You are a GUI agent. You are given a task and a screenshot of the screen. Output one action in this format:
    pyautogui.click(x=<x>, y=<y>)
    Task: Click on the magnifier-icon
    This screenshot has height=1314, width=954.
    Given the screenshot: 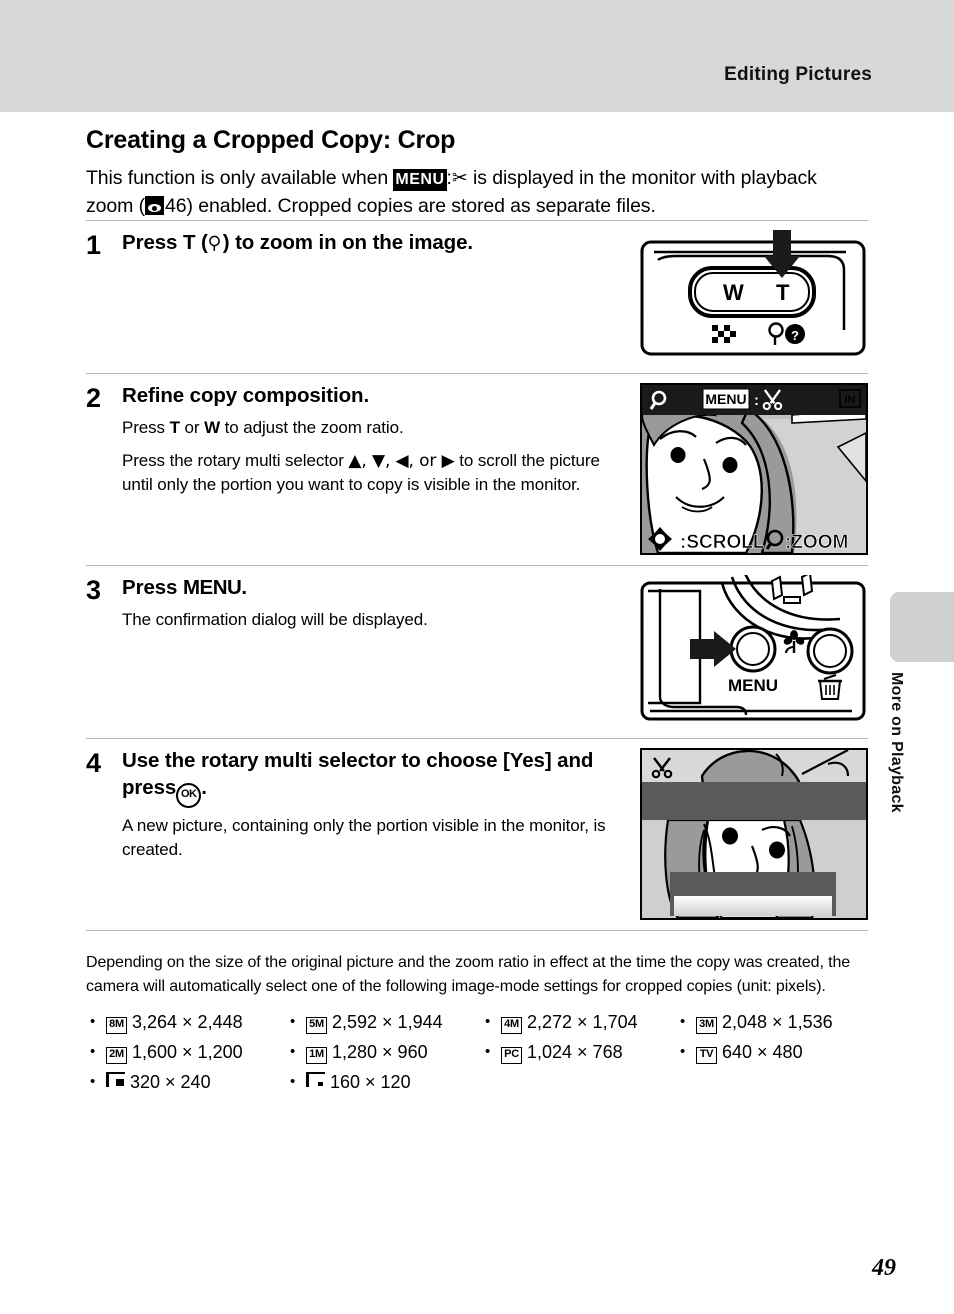 What is the action you would take?
    pyautogui.click(x=214, y=244)
    